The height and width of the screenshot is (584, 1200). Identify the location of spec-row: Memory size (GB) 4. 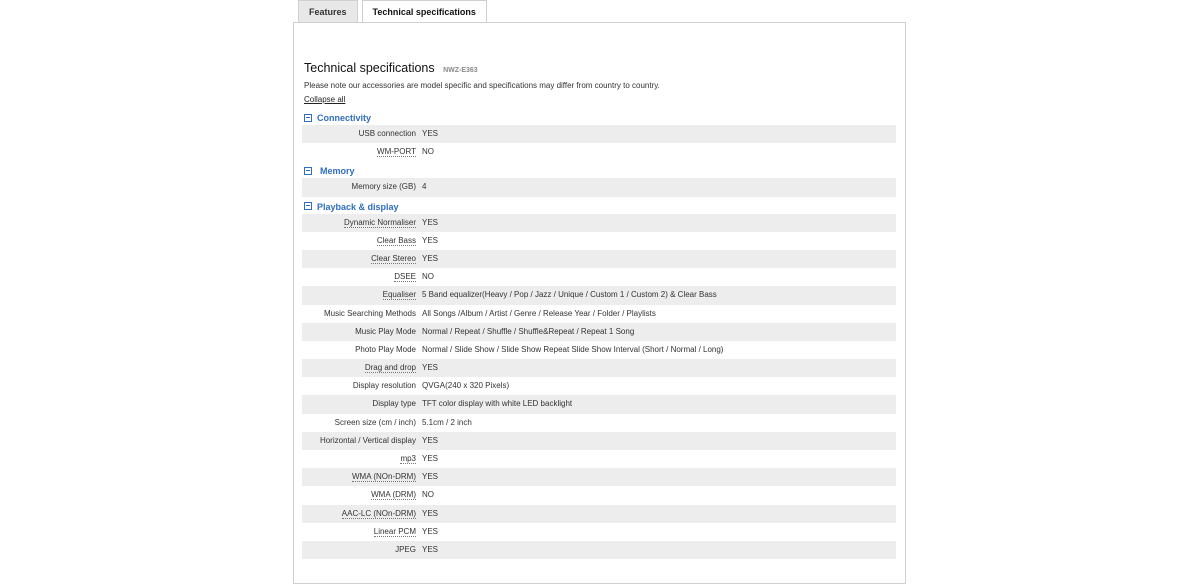
(599, 187).